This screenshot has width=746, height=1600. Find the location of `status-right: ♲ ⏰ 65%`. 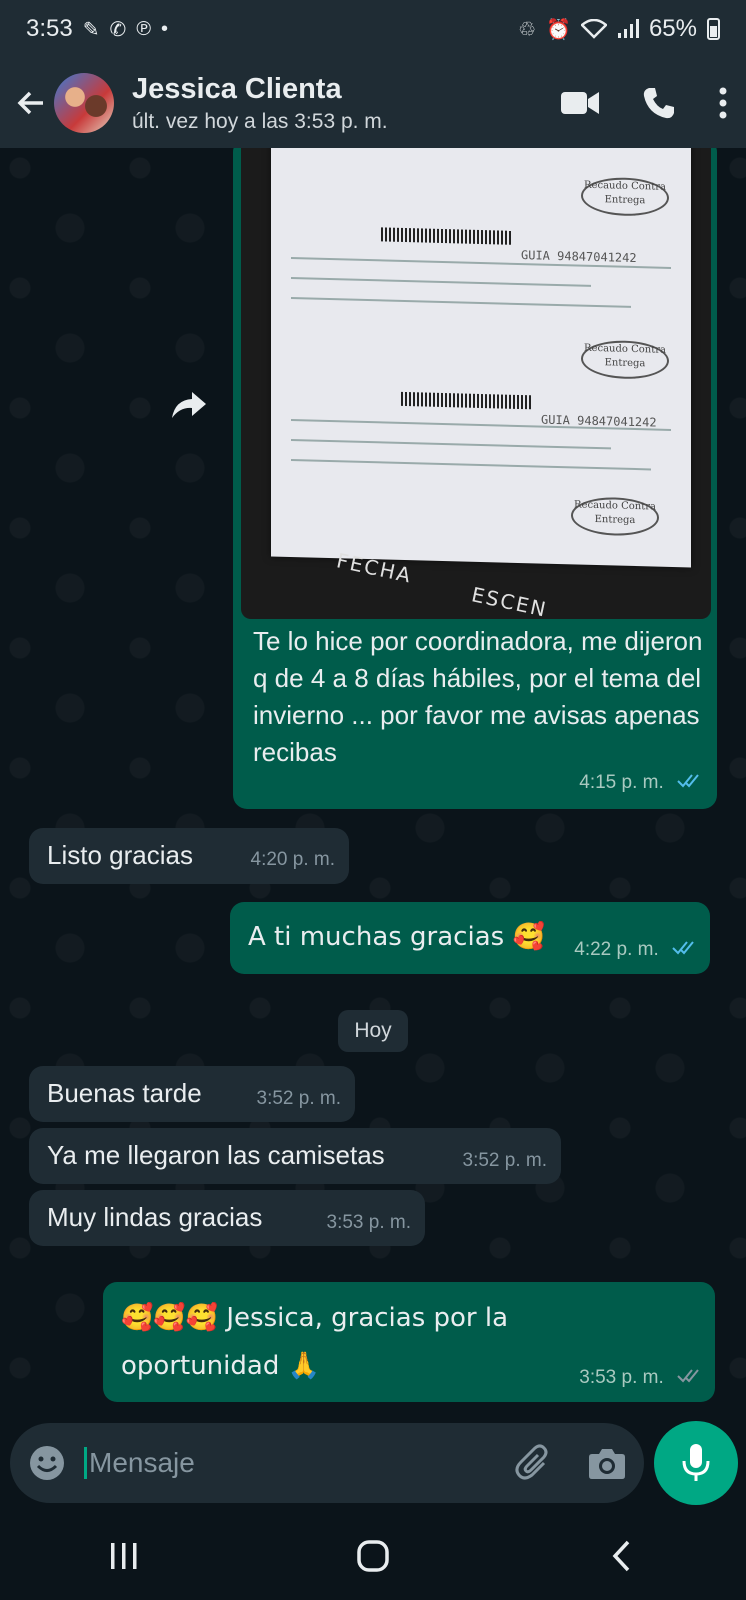

status-right: ♲ ⏰ 65% is located at coordinates (619, 29).